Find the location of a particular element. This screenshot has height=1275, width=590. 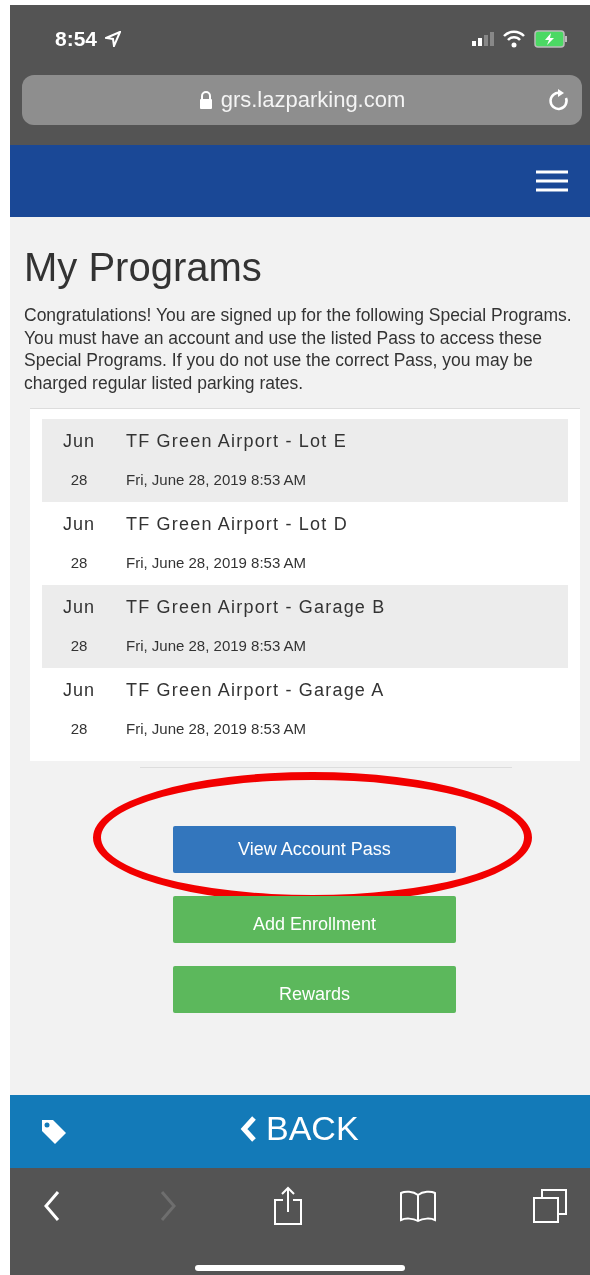

chevron-left-icon is located at coordinates (249, 1128).